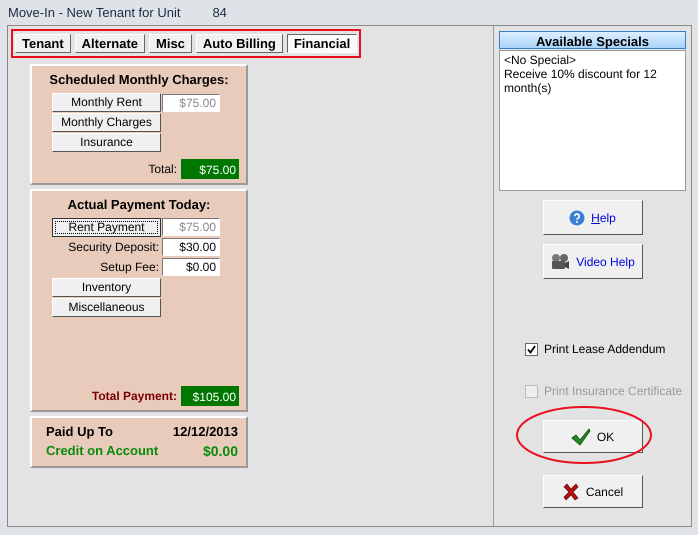 The height and width of the screenshot is (535, 698). I want to click on camera-icon, so click(560, 261).